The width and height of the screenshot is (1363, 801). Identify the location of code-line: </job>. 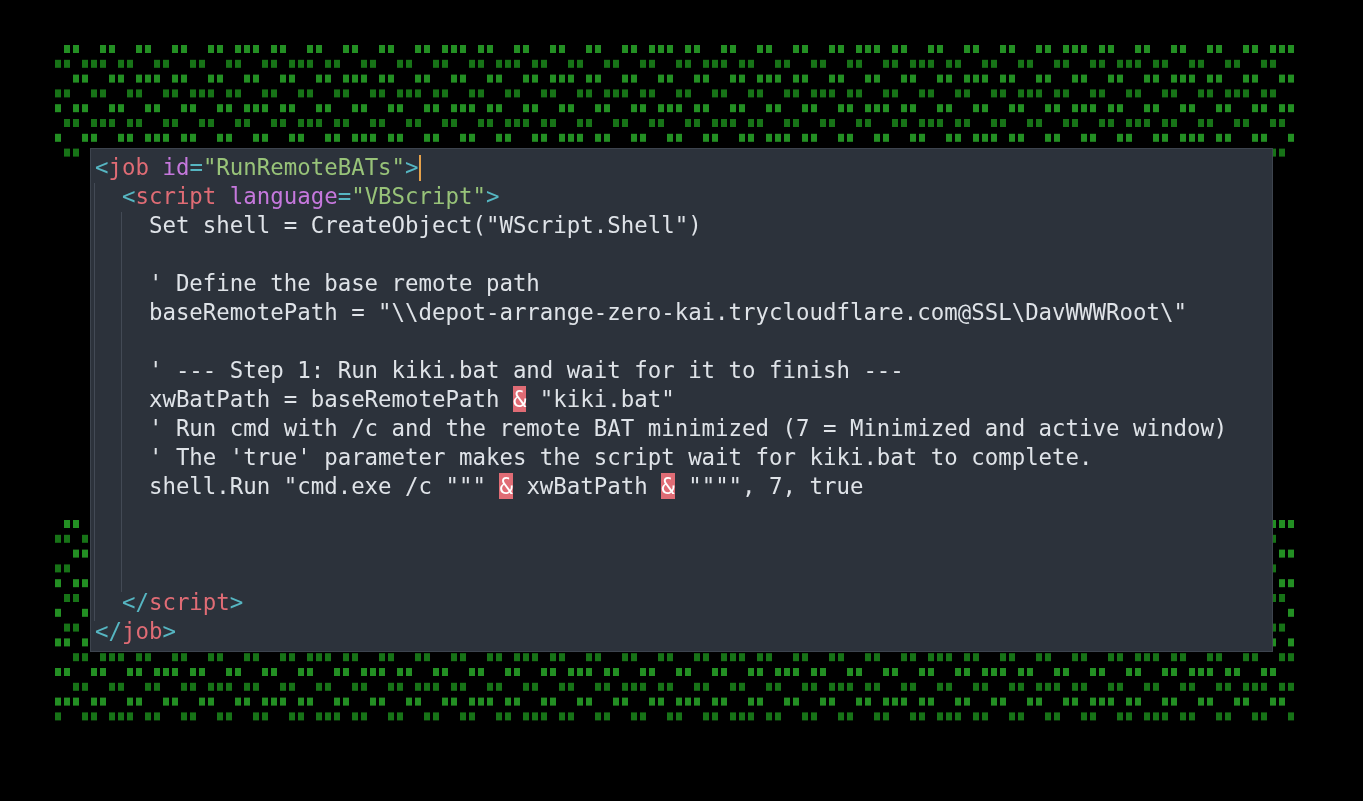
(135, 631).